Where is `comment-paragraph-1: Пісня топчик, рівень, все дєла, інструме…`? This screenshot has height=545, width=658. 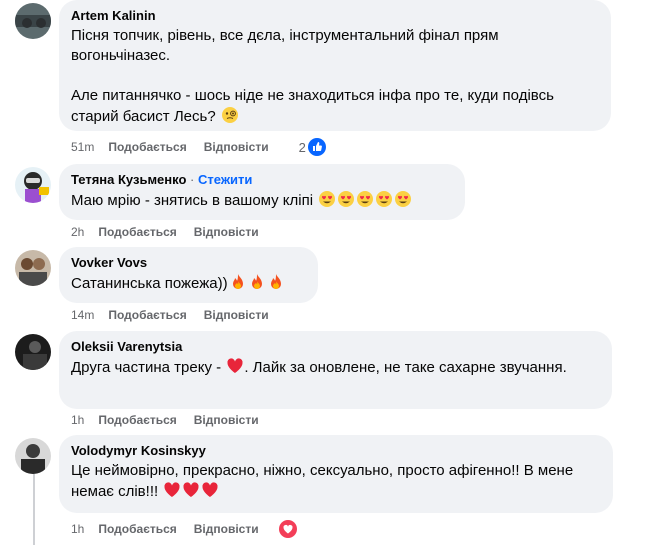 comment-paragraph-1: Пісня топчик, рівень, все дєла, інструме… is located at coordinates (285, 45).